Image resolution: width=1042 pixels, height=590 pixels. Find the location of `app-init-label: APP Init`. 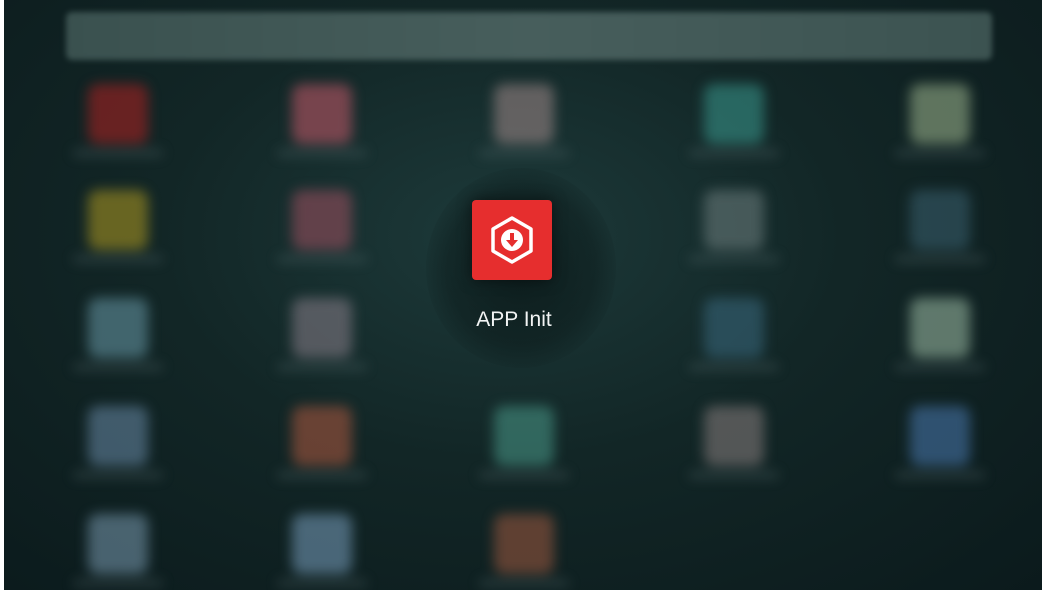

app-init-label: APP Init is located at coordinates (514, 319).